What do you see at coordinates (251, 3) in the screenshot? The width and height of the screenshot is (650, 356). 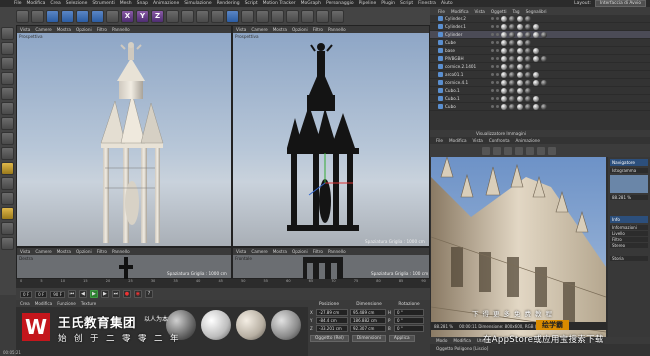 I see `menu-script: Script` at bounding box center [251, 3].